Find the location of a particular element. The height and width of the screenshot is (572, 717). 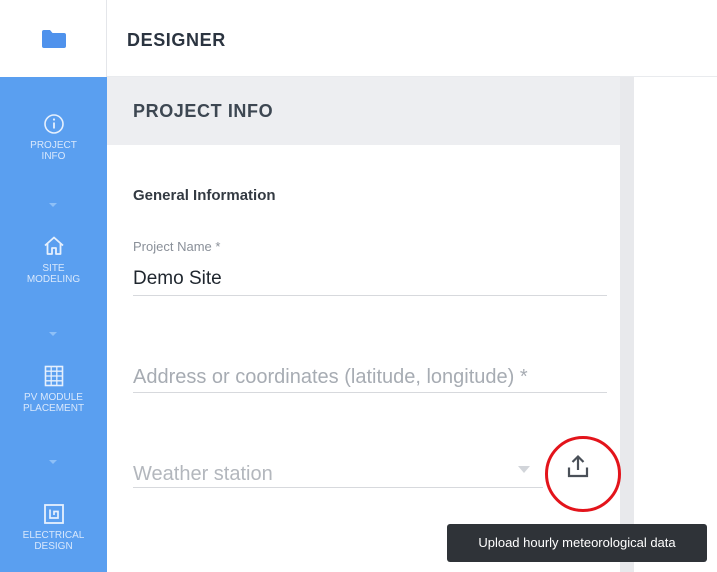

grid-icon is located at coordinates (53, 376).